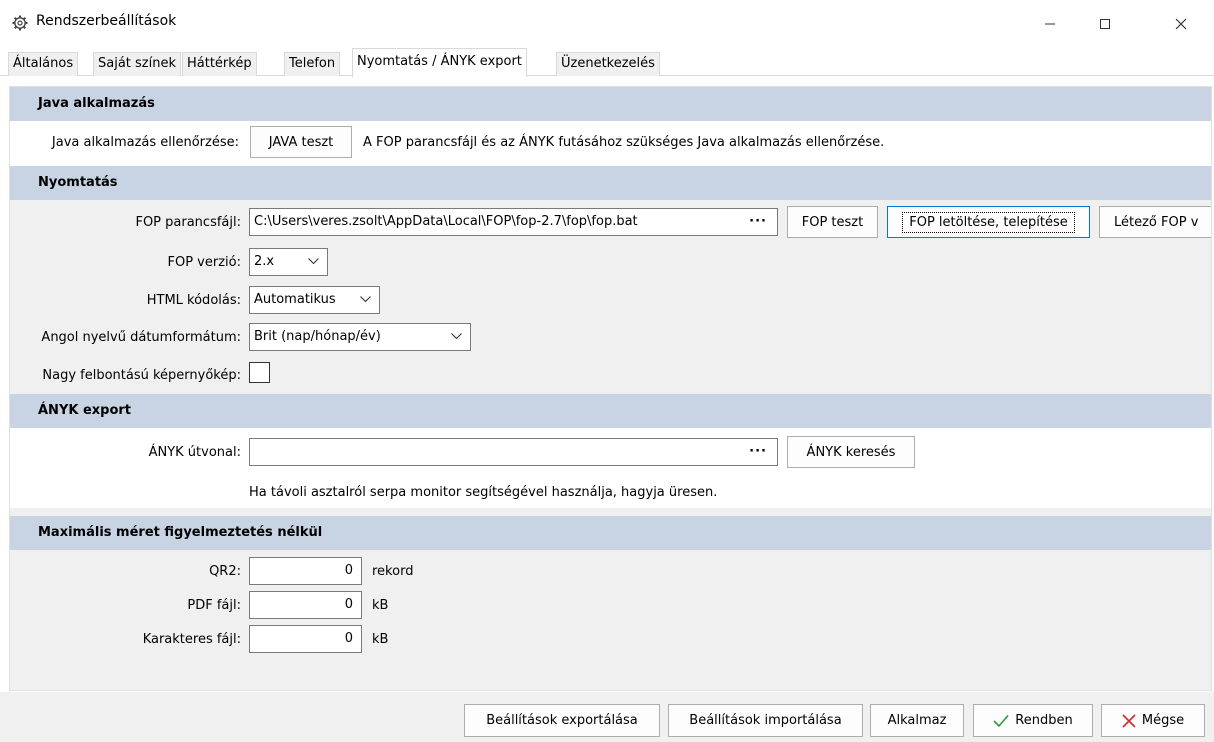  What do you see at coordinates (1001, 720) in the screenshot?
I see `checkmark-icon` at bounding box center [1001, 720].